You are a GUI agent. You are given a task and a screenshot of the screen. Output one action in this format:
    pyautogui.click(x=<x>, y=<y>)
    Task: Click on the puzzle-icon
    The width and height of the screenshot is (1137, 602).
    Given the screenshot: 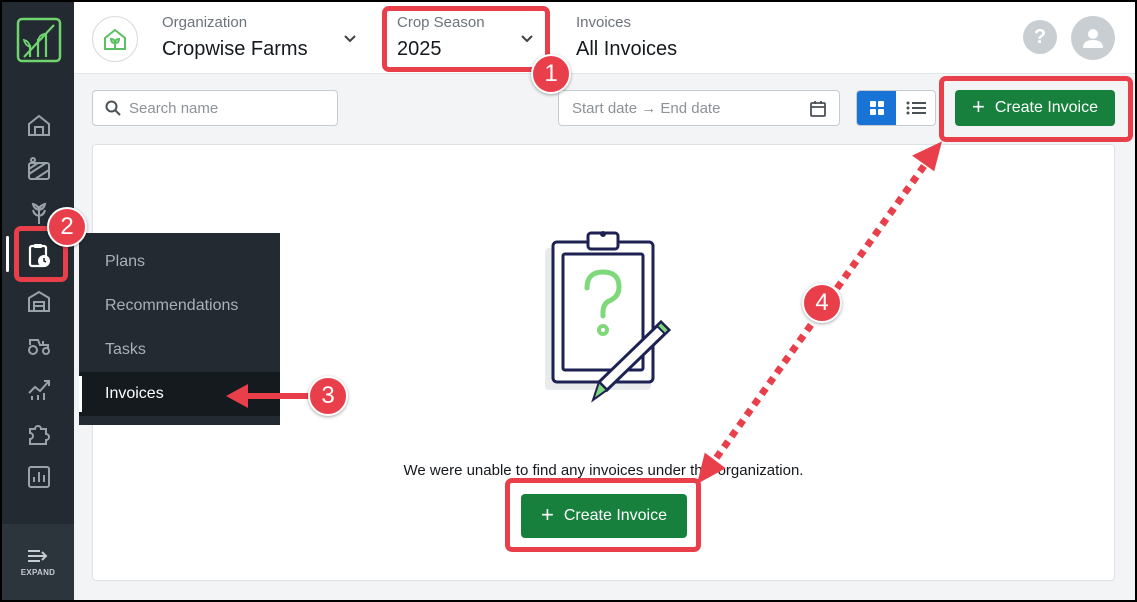 What is the action you would take?
    pyautogui.click(x=39, y=433)
    